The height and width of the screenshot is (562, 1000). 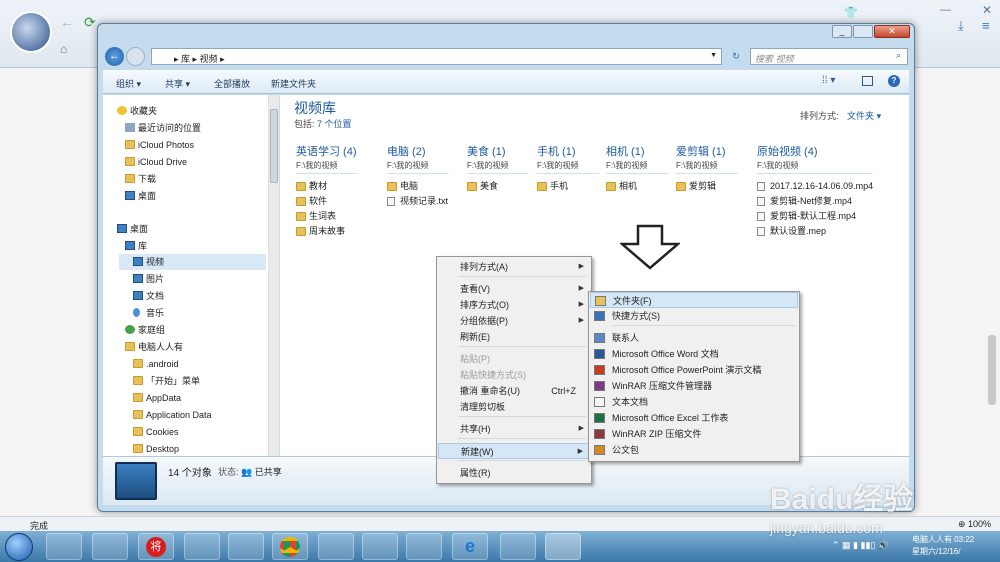 I want to click on menu-item: 撤消 重命名(U) Ctrl+Z, so click(x=514, y=391).